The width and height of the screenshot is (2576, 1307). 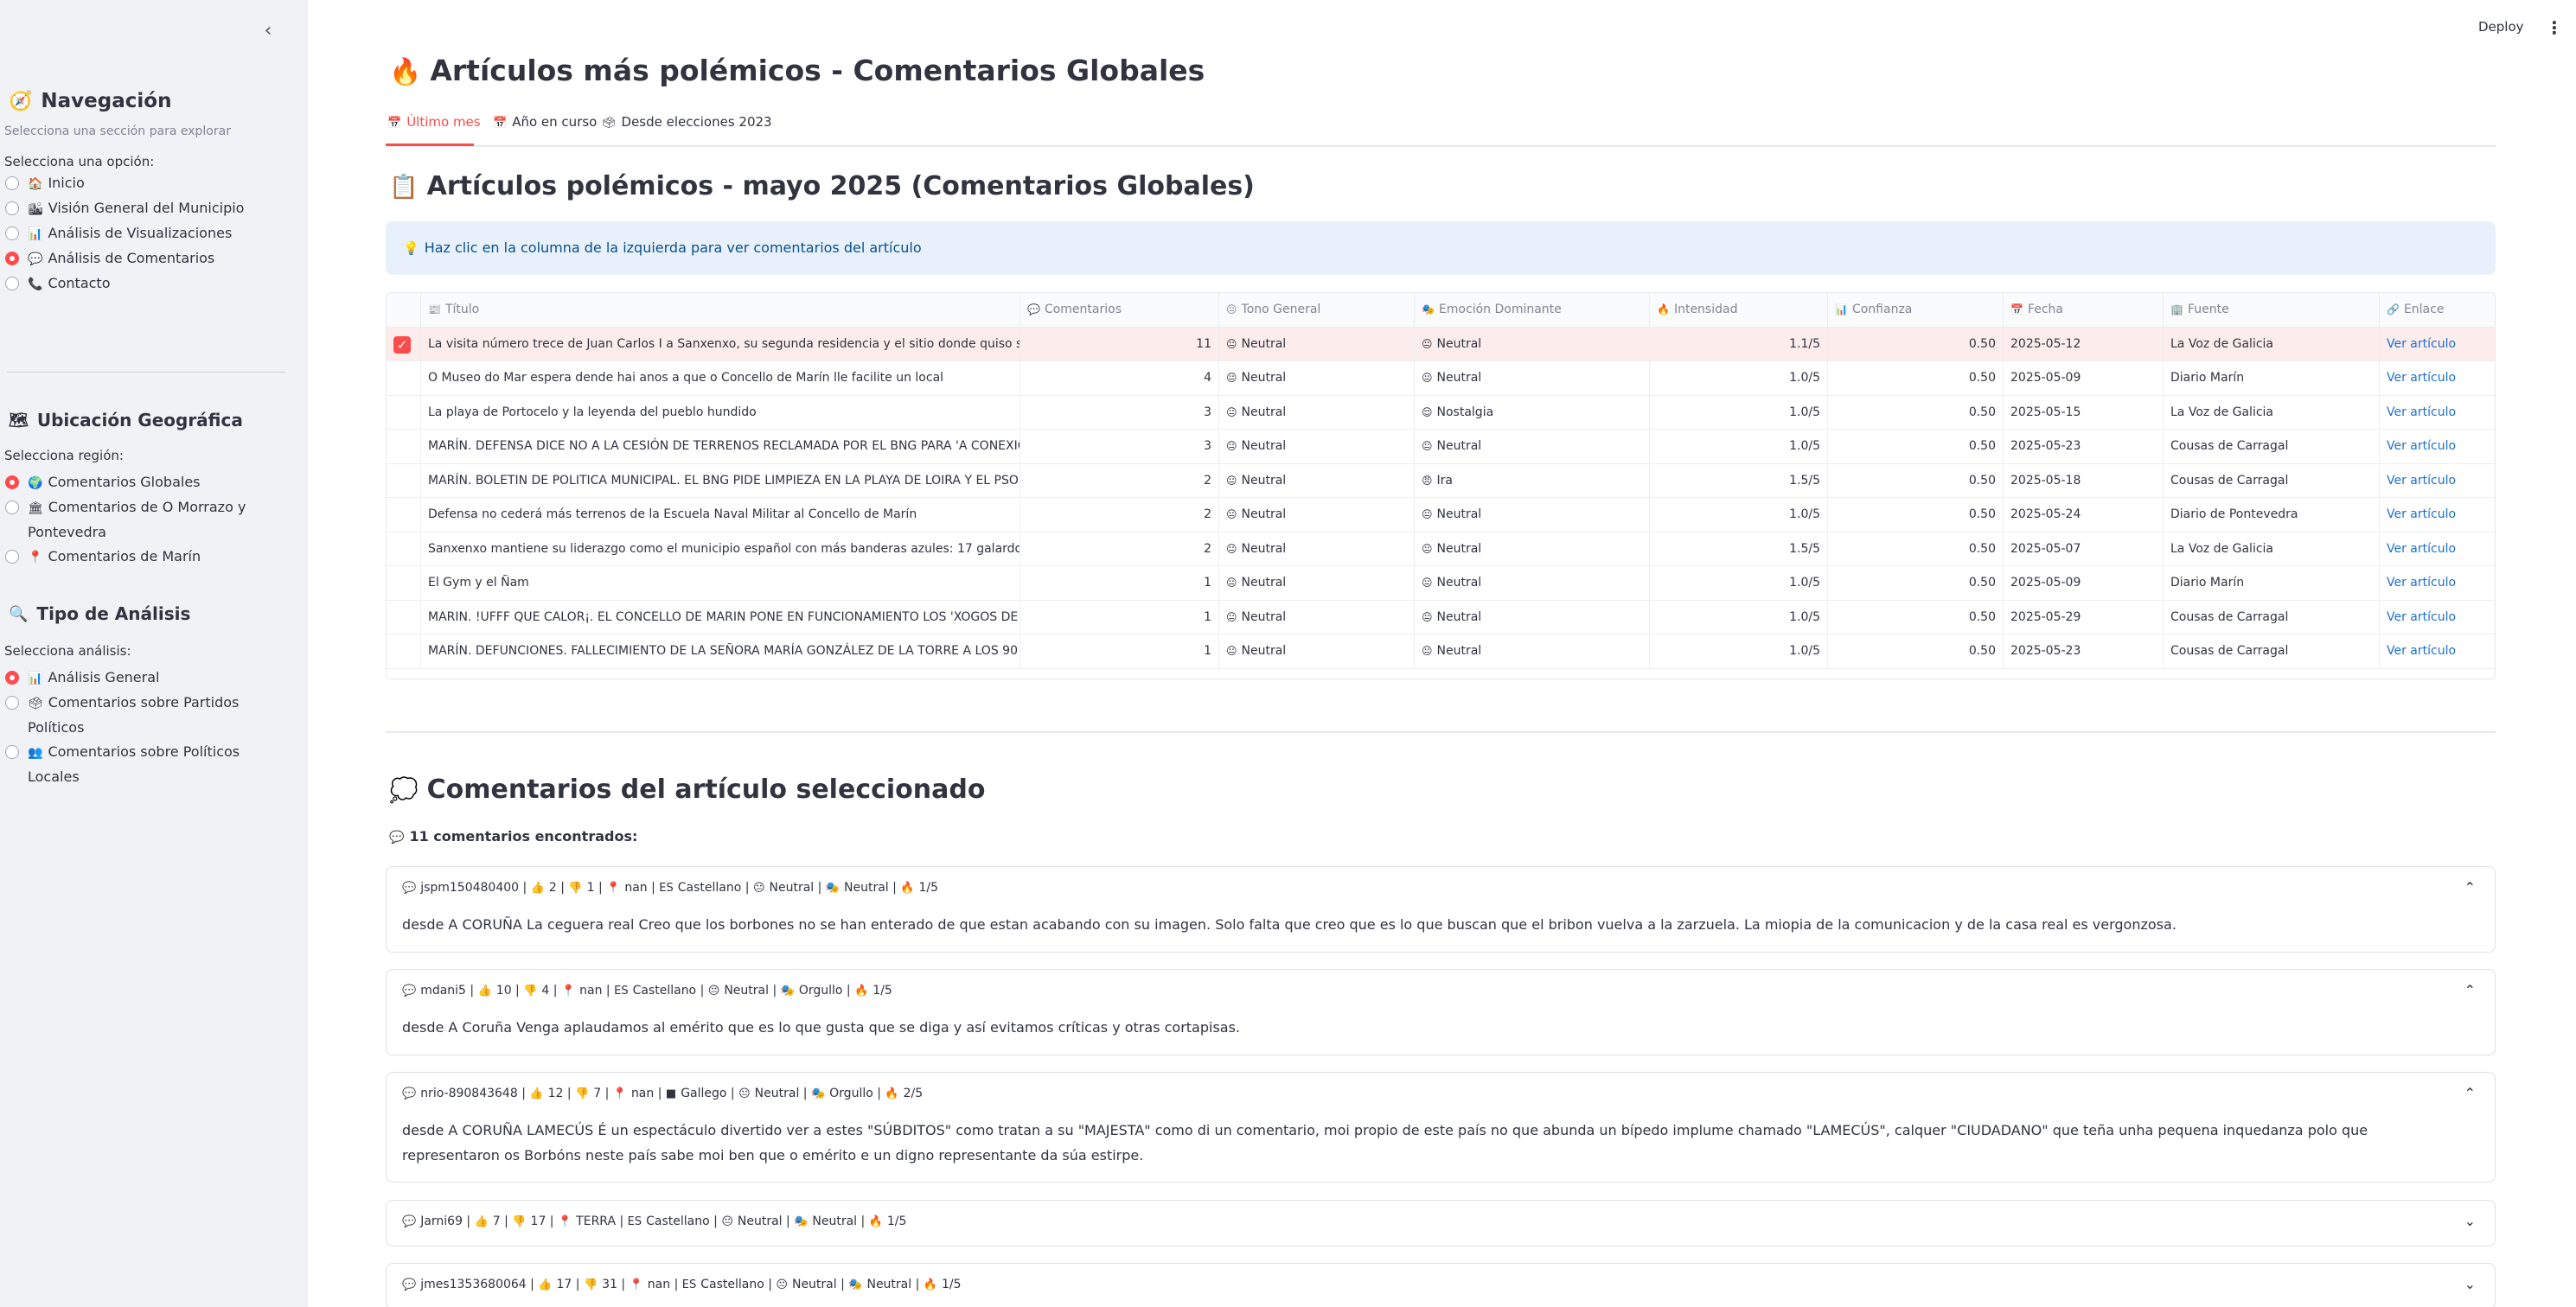 I want to click on kebab-menu-icon: ⋮, so click(x=2554, y=27).